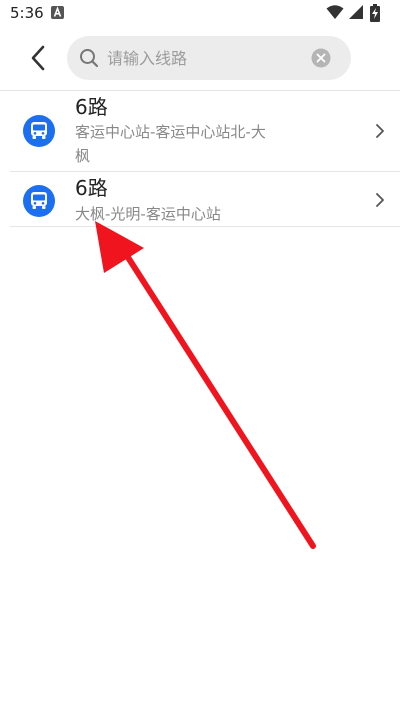 Image resolution: width=400 pixels, height=711 pixels. I want to click on notification-a-icon, so click(57, 12).